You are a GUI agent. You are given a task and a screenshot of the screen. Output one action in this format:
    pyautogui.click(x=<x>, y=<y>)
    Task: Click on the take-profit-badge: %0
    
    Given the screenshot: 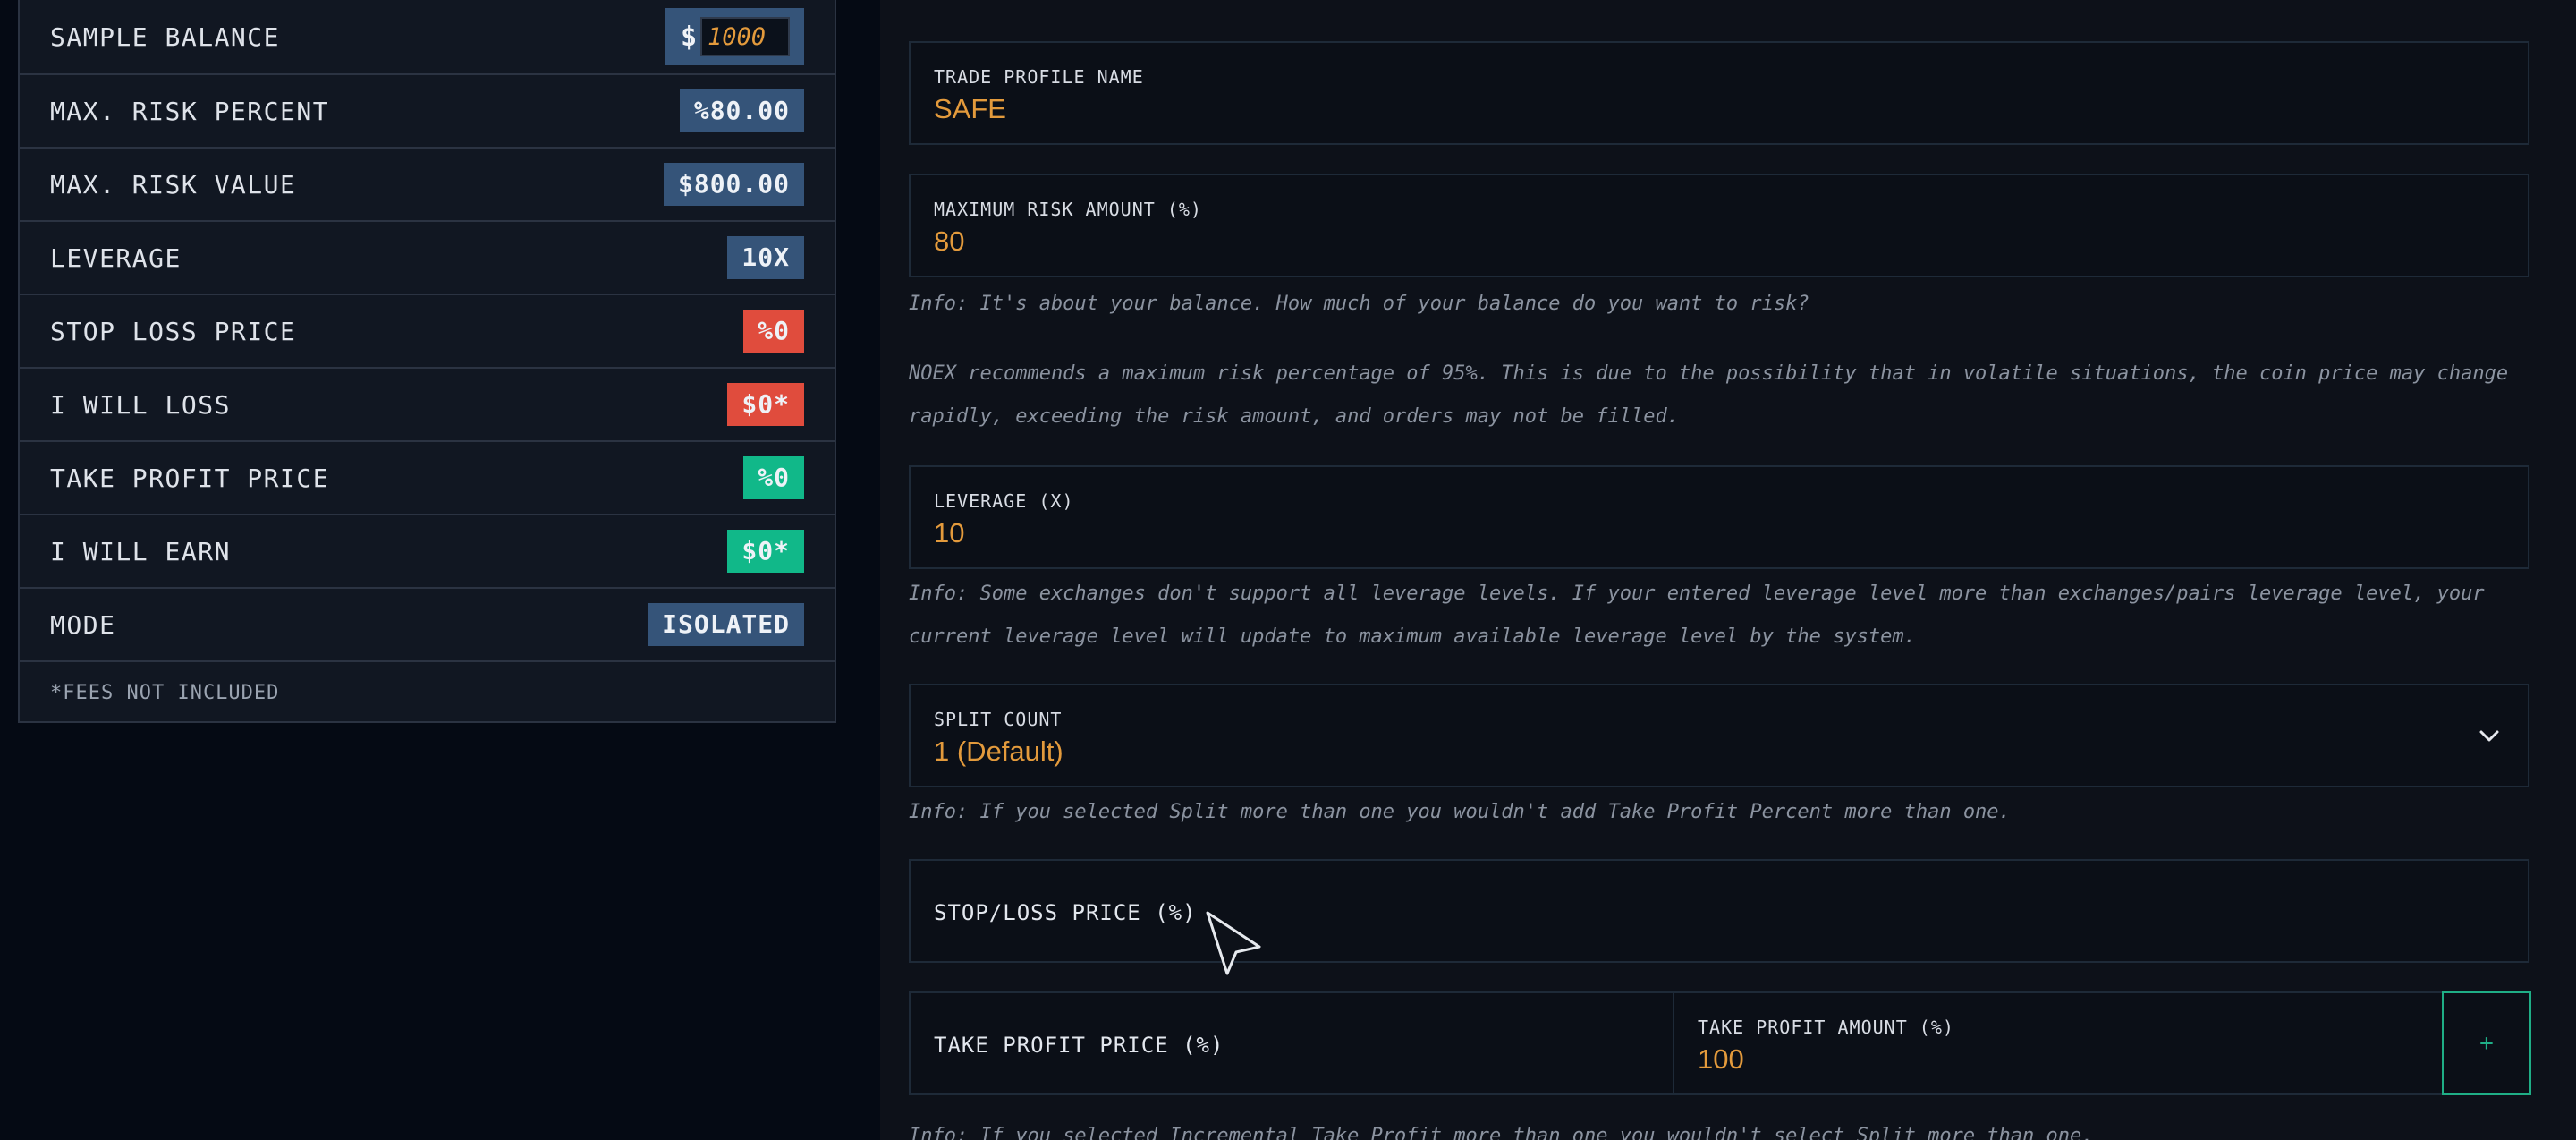 What is the action you would take?
    pyautogui.click(x=773, y=477)
    